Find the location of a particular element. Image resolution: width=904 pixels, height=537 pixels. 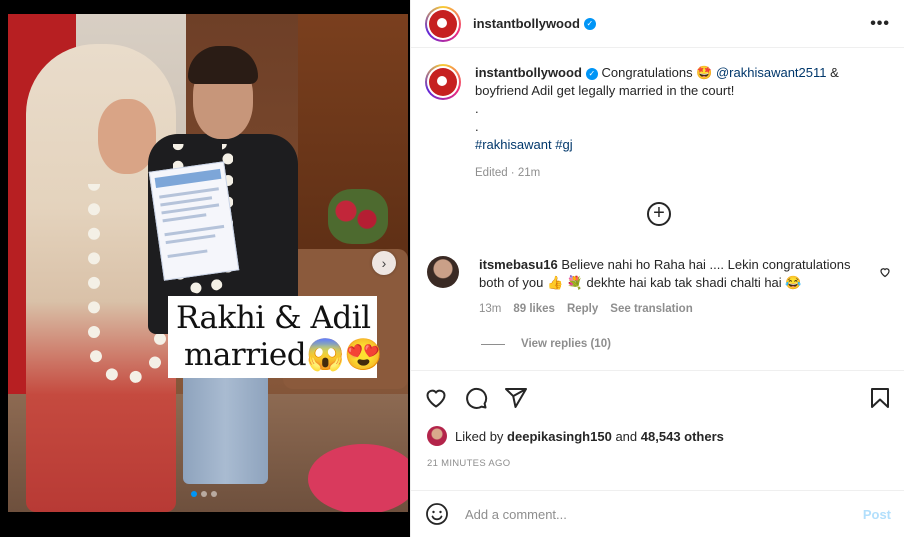

add-comment-bar: Post is located at coordinates (657, 513).